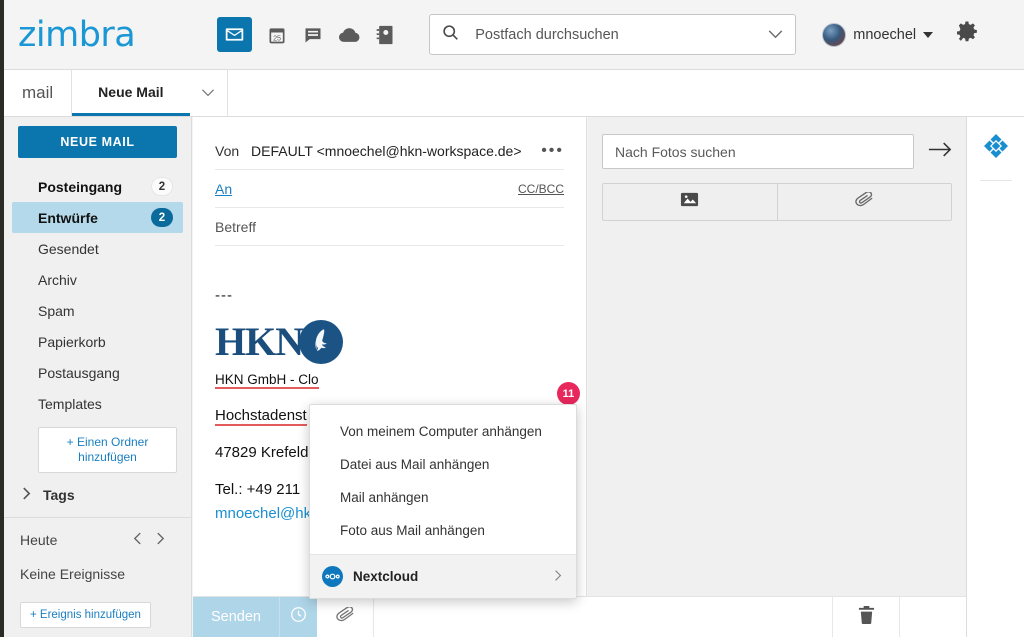 The height and width of the screenshot is (637, 1024). I want to click on chat-icon, so click(313, 35).